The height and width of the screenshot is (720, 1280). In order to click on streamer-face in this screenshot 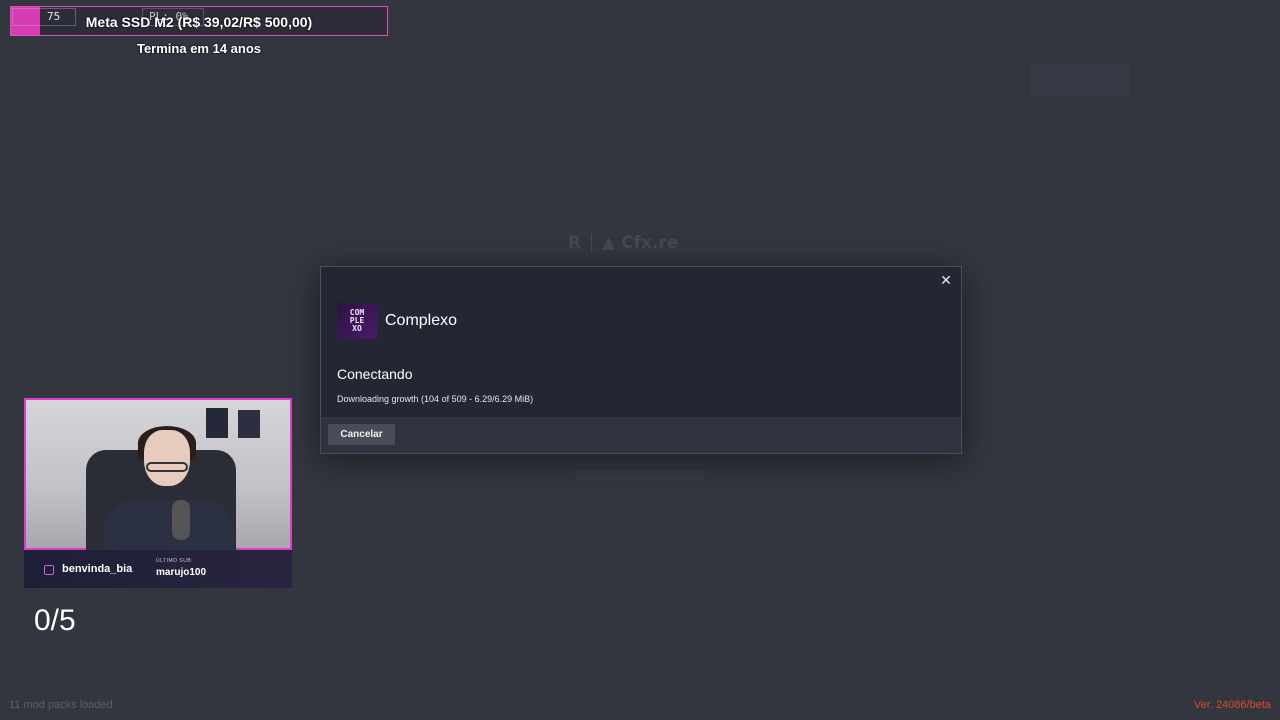, I will do `click(167, 458)`.